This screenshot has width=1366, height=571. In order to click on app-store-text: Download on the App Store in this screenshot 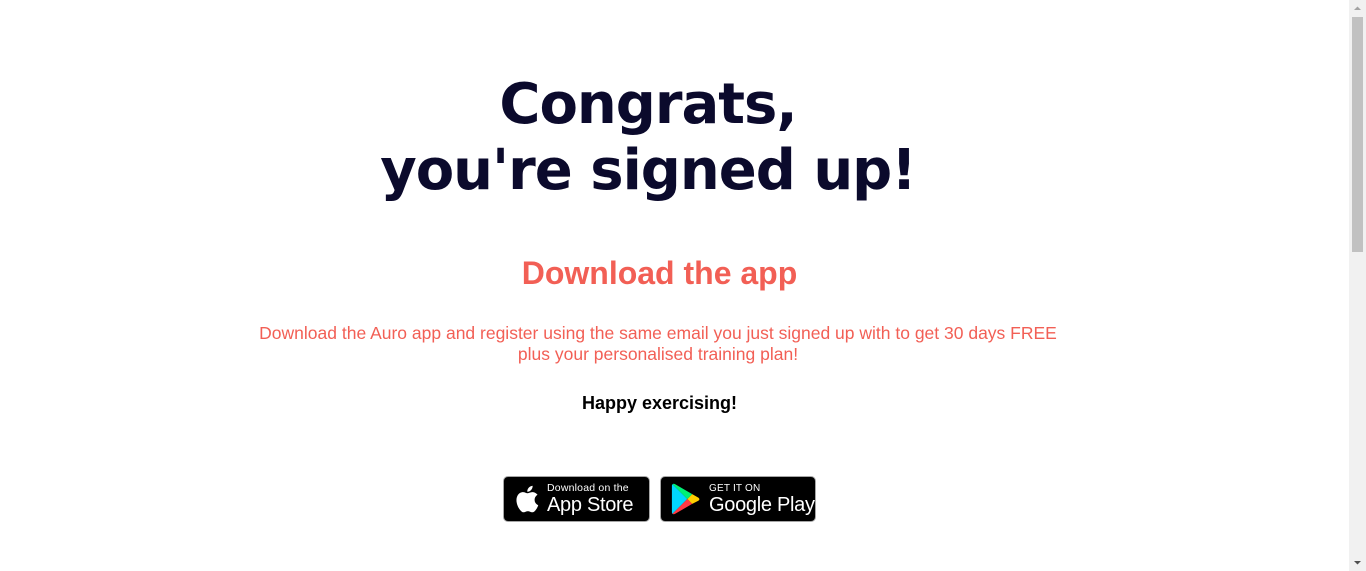, I will do `click(590, 498)`.